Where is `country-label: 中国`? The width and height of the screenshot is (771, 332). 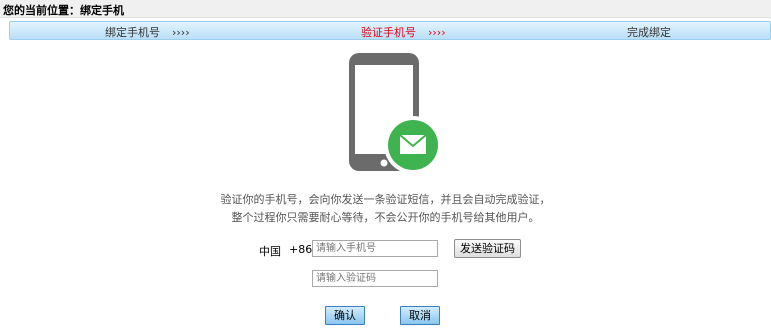
country-label: 中国 is located at coordinates (270, 251).